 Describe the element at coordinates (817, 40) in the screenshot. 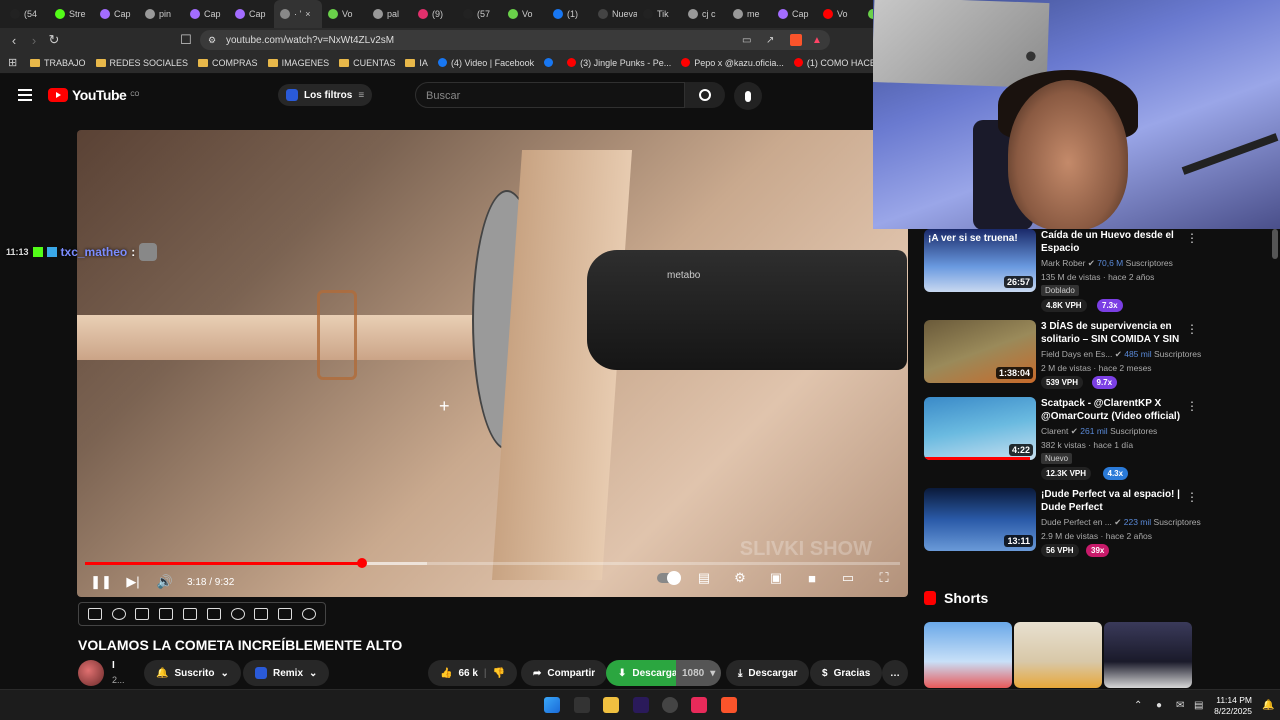

I see `brave-rewards-icon: ▲` at that location.